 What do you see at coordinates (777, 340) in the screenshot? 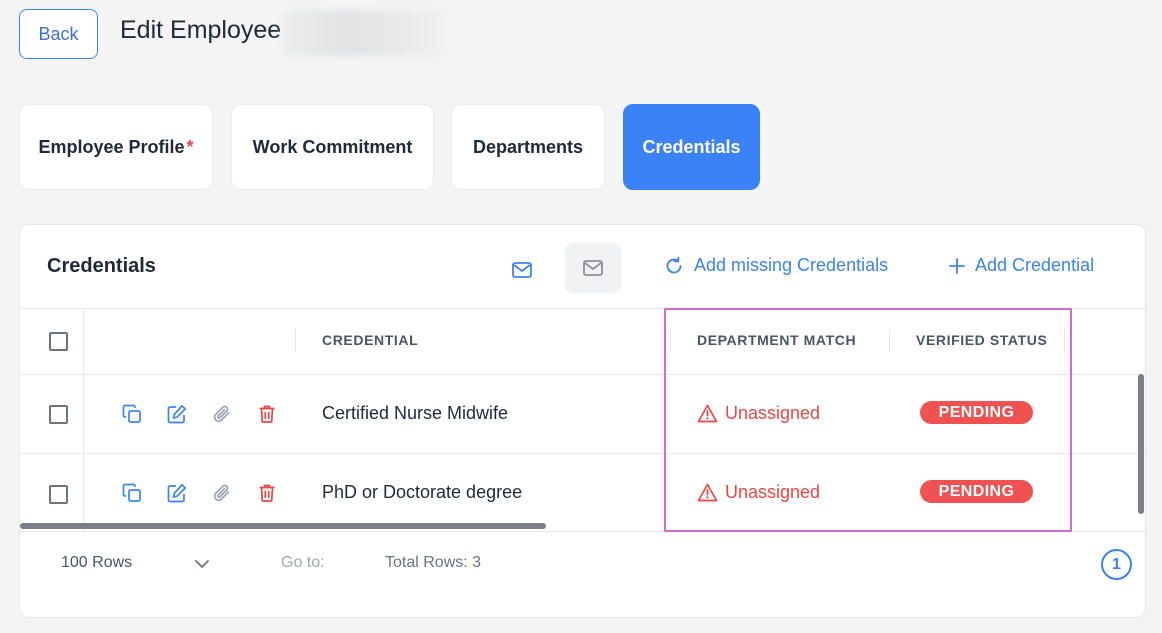
I see `column-header-department-match: DEPARTMENT MATCH` at bounding box center [777, 340].